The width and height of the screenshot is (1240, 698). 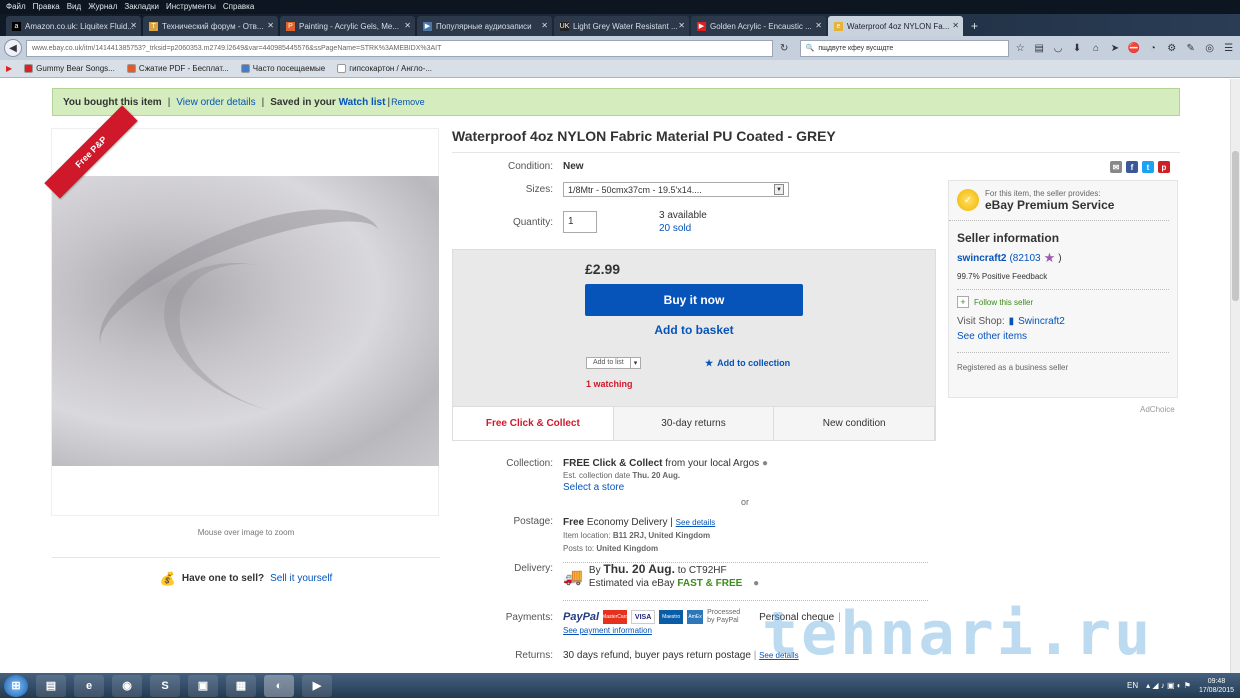 What do you see at coordinates (73, 26) in the screenshot?
I see `browser-tab: a Amazon.co.uk: Liquitex Fluid... ✕` at bounding box center [73, 26].